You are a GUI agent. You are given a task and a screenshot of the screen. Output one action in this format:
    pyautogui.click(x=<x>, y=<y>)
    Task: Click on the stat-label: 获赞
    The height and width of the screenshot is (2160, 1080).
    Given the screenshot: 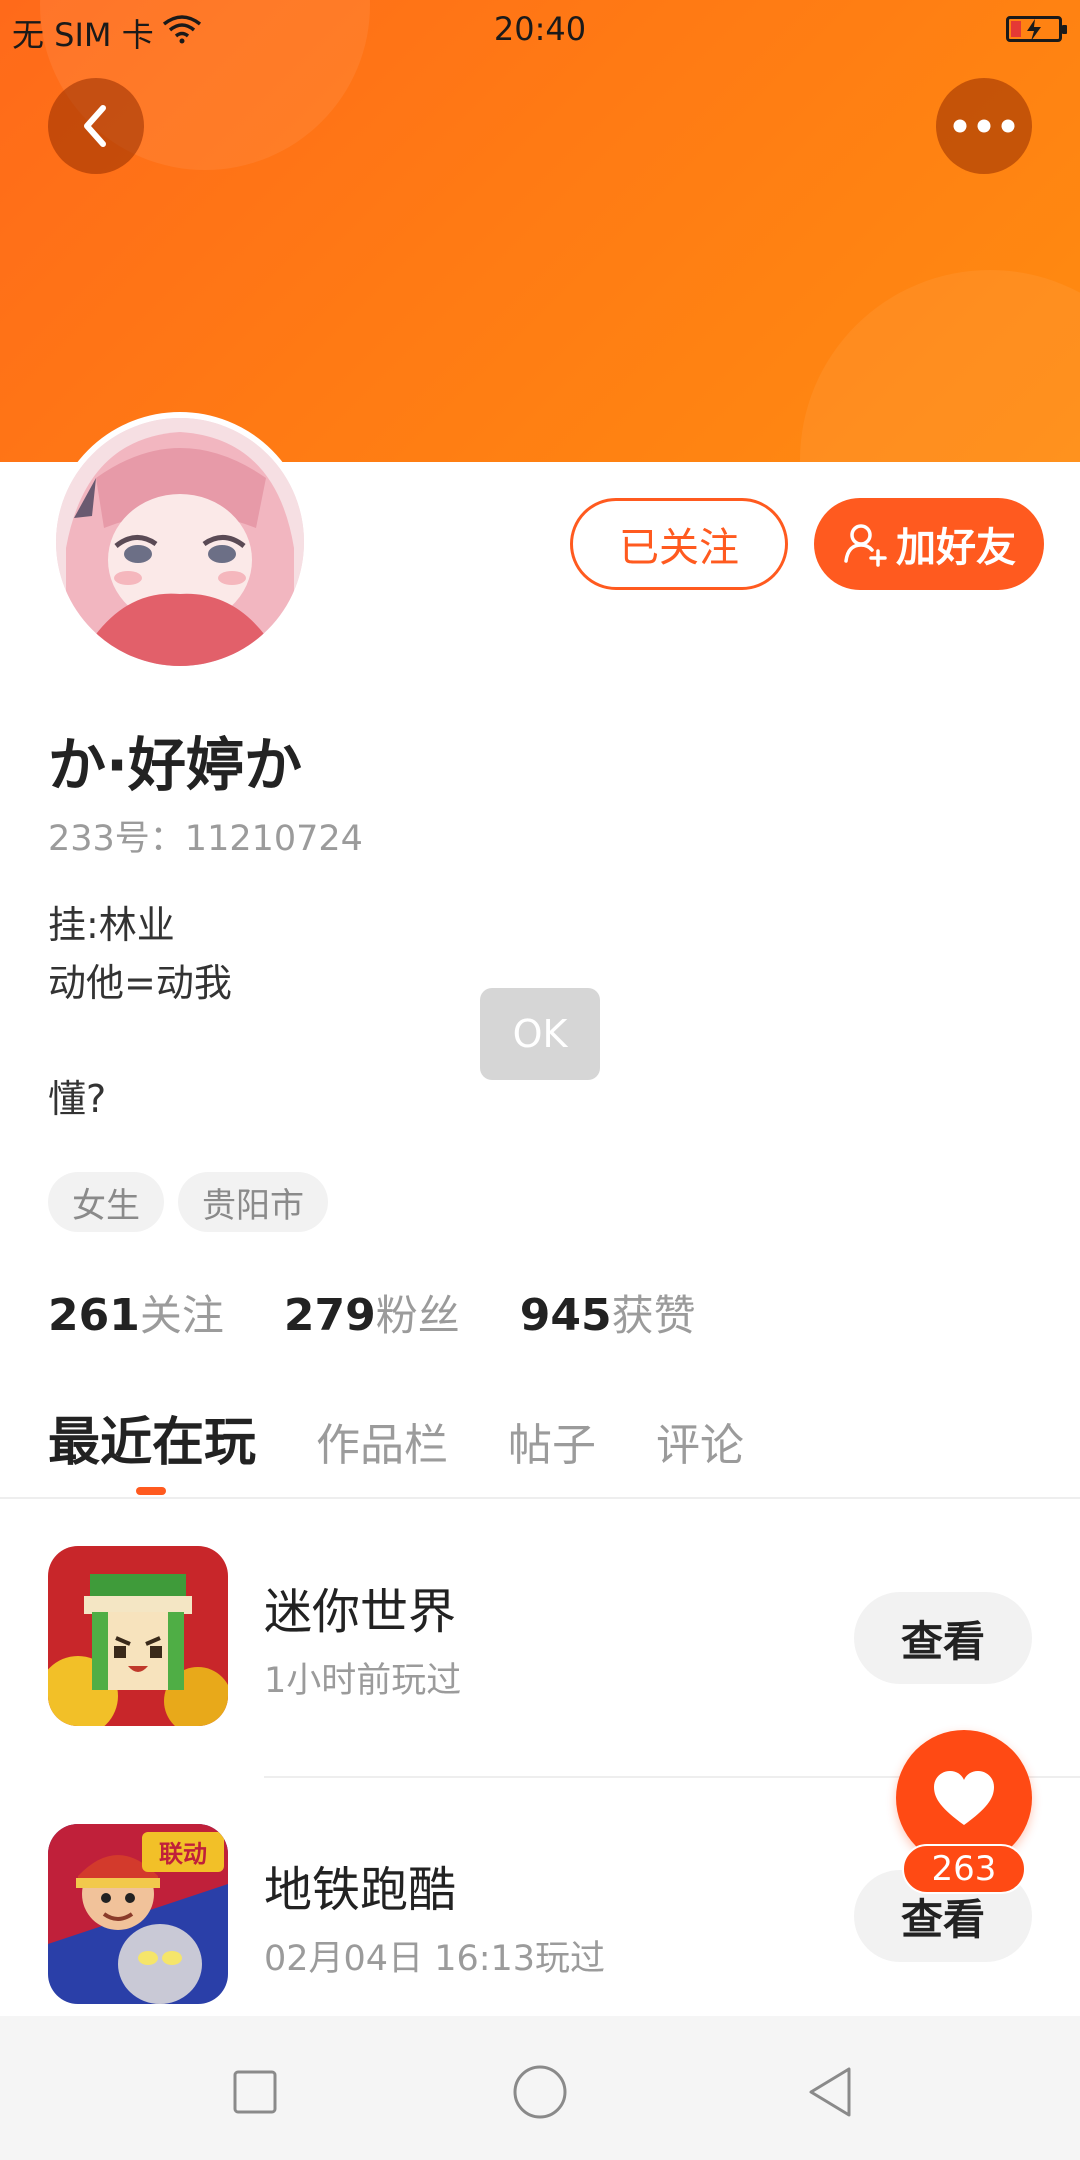 What is the action you would take?
    pyautogui.click(x=653, y=1315)
    